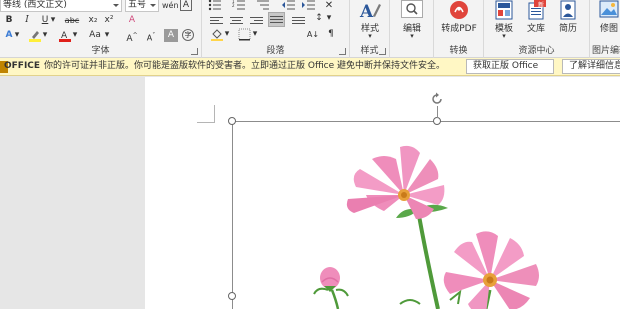 Image resolution: width=620 pixels, height=309 pixels. I want to click on library-label: 文库, so click(535, 29).